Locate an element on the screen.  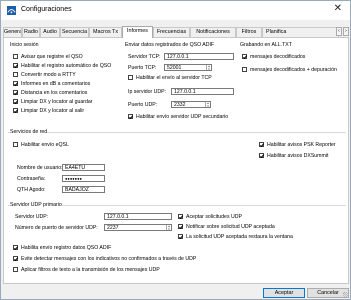
label-udp-secundario: Habilitar envío servidor UDP secundario is located at coordinates (182, 116).